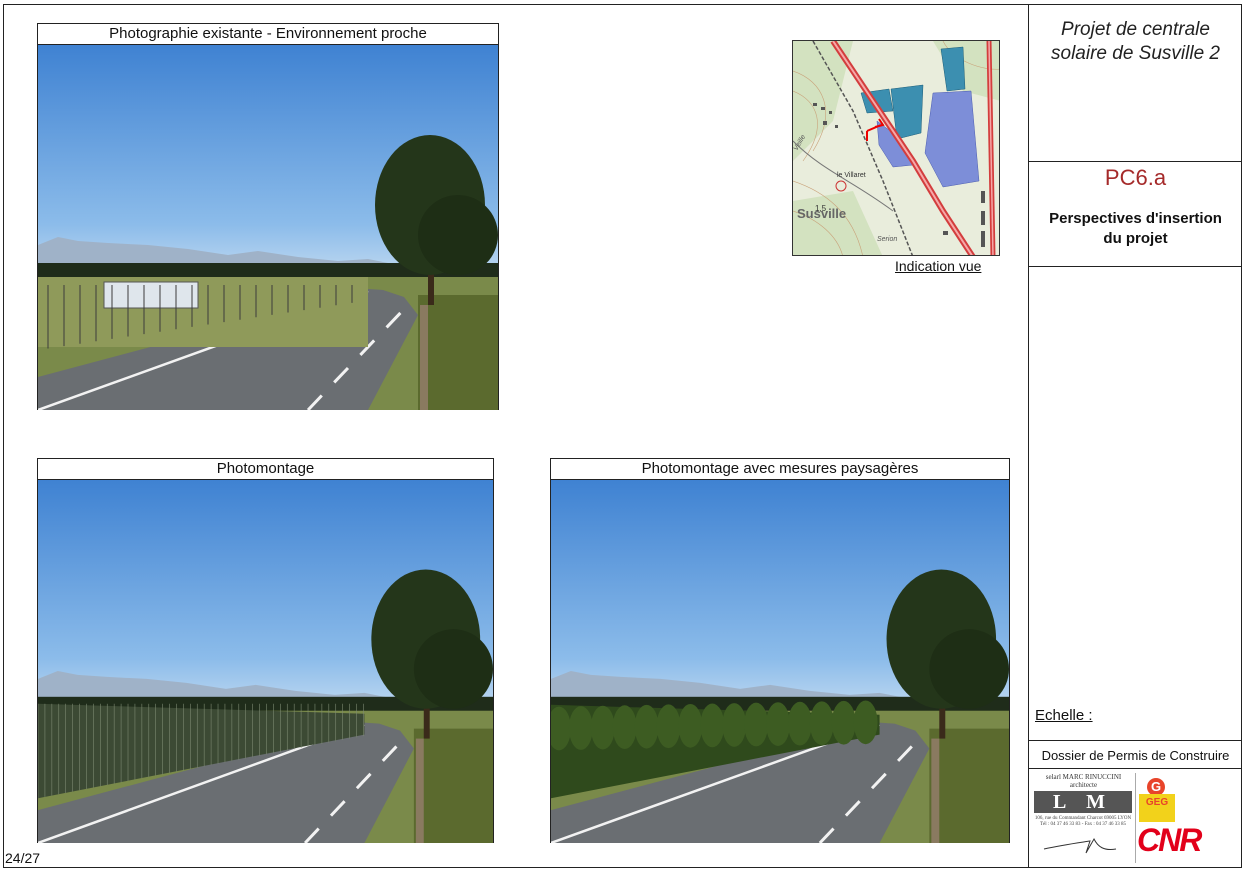 Image resolution: width=1253 pixels, height=878 pixels. Describe the element at coordinates (821, 213) in the screenshot. I see `map-label-place: Susville` at that location.